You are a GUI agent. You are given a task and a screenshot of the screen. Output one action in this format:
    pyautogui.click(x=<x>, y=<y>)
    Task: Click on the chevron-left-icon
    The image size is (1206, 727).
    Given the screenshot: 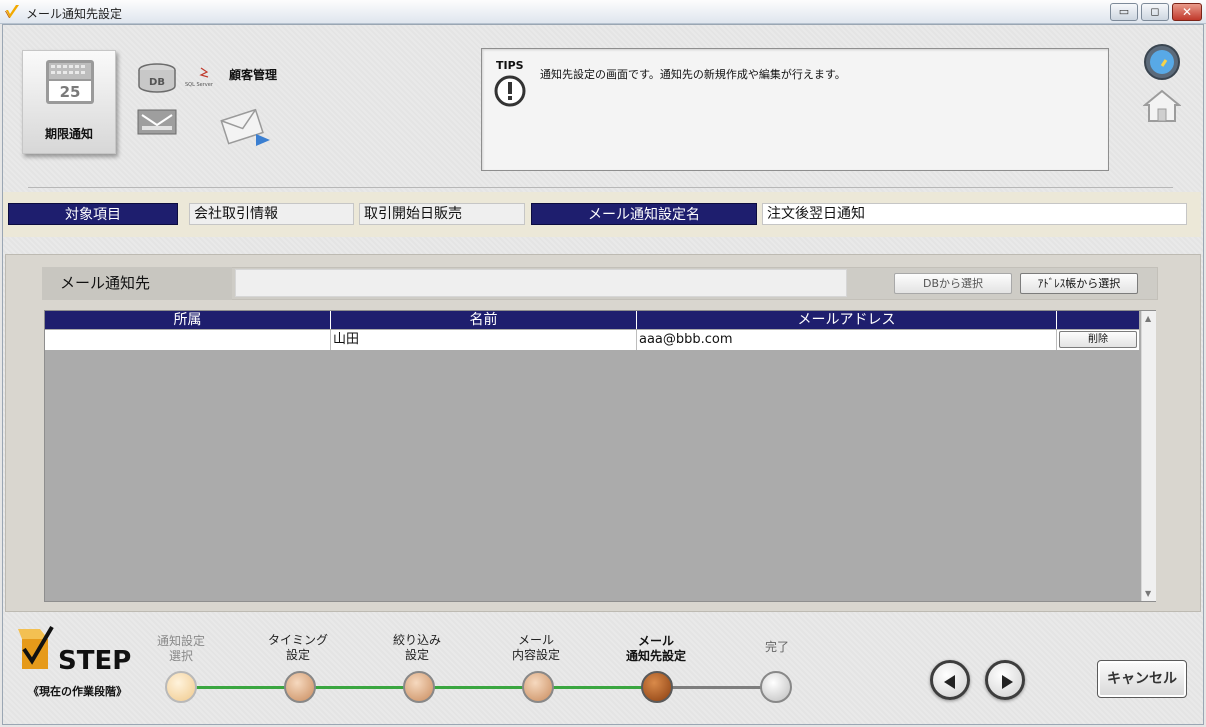 What is the action you would take?
    pyautogui.click(x=949, y=682)
    